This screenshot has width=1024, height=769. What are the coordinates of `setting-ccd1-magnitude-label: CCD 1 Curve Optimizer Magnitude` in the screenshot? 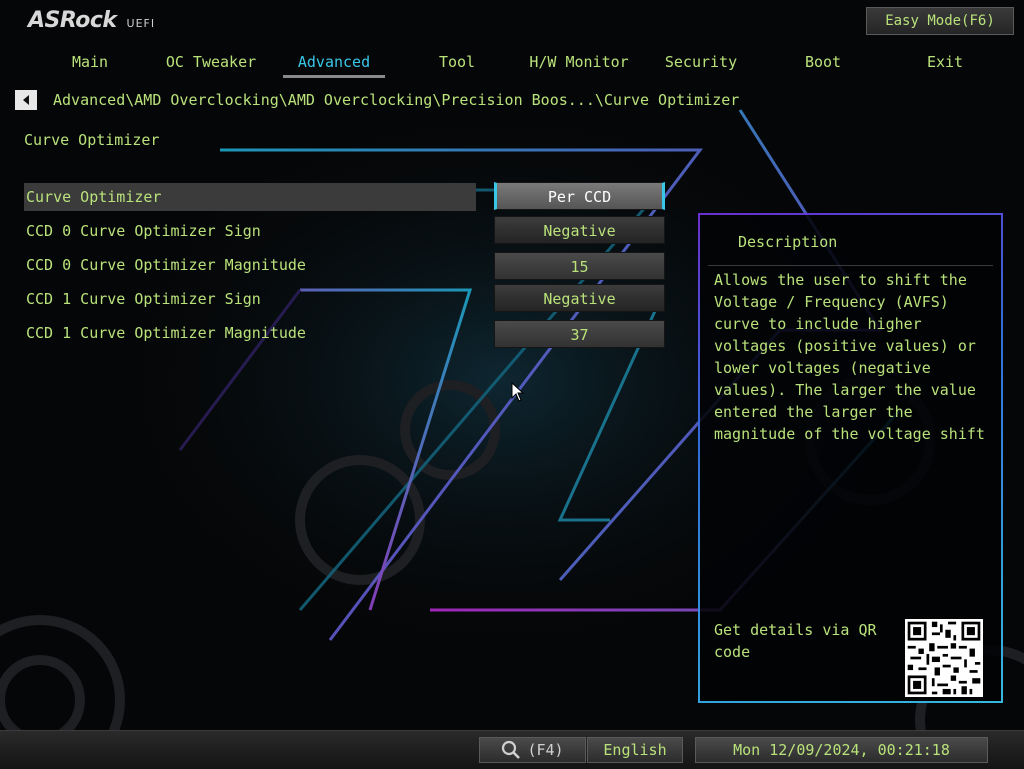 It's located at (250, 333).